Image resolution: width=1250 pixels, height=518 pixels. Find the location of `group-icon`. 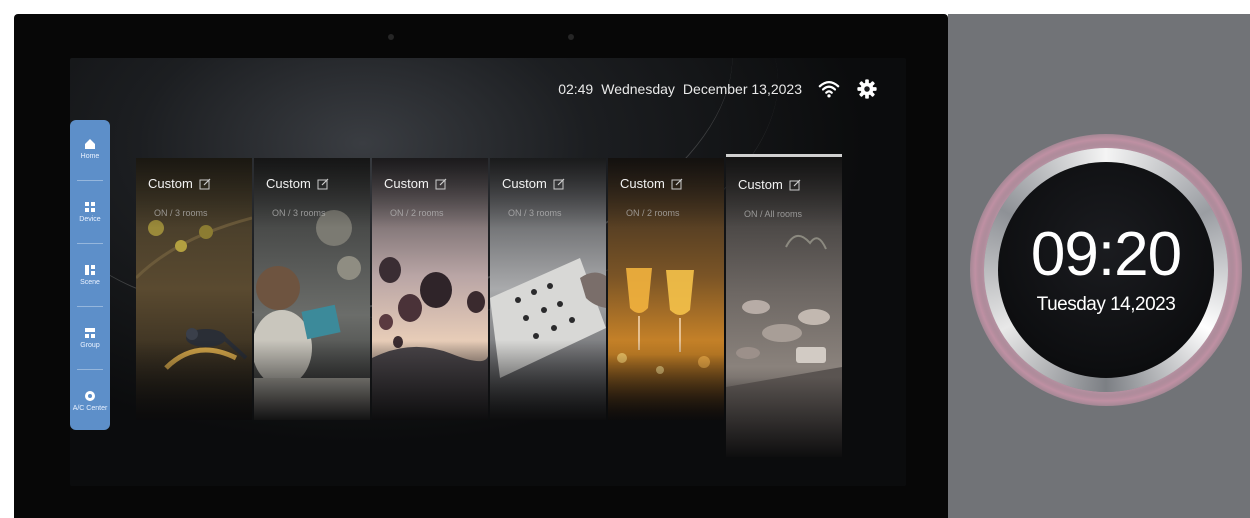

group-icon is located at coordinates (90, 333).